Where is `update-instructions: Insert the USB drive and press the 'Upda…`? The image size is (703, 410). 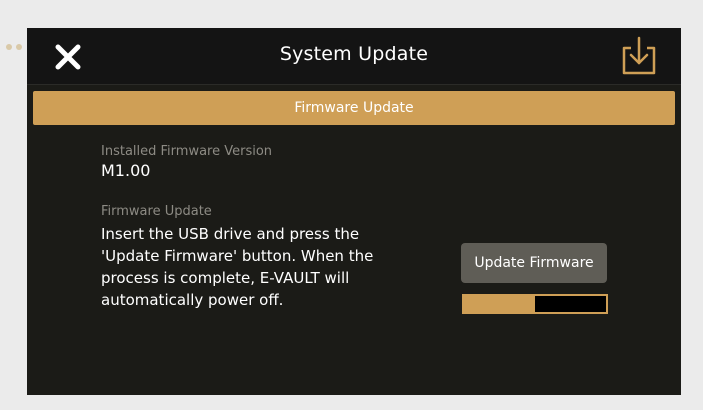 update-instructions: Insert the USB drive and press the 'Upda… is located at coordinates (237, 267).